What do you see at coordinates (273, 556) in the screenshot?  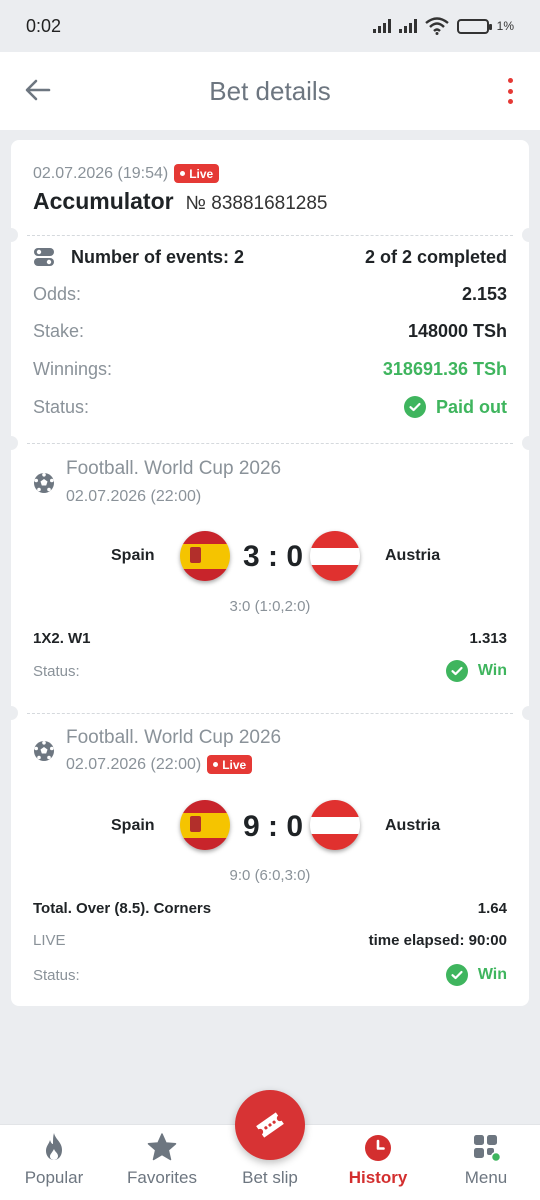 I see `score: 3 : 0` at bounding box center [273, 556].